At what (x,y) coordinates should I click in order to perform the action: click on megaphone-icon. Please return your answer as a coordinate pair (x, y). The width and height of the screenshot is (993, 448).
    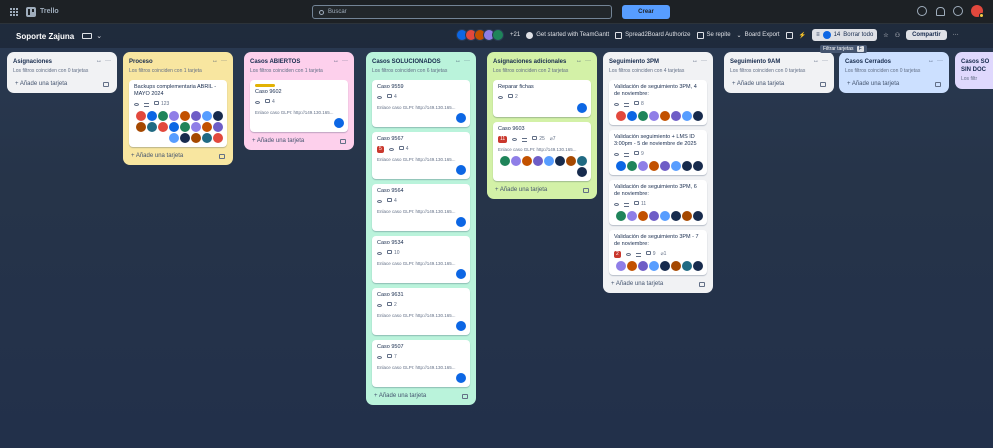
    Looking at the image, I should click on (922, 11).